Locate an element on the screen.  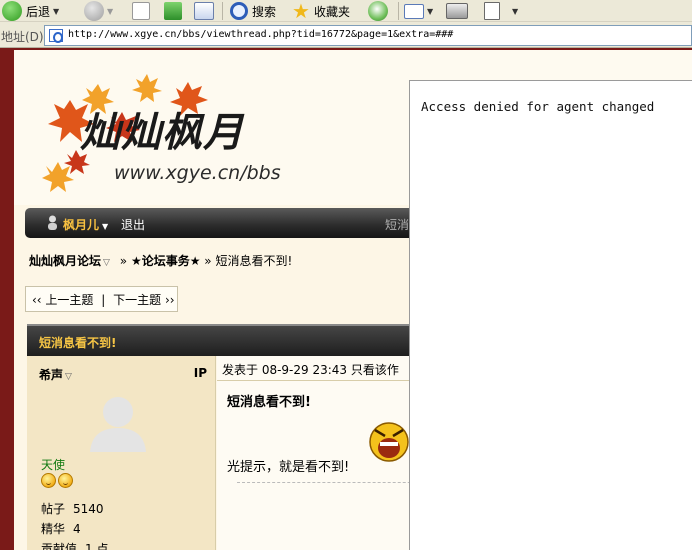
post-title: 短消息看不到! is located at coordinates (269, 402).